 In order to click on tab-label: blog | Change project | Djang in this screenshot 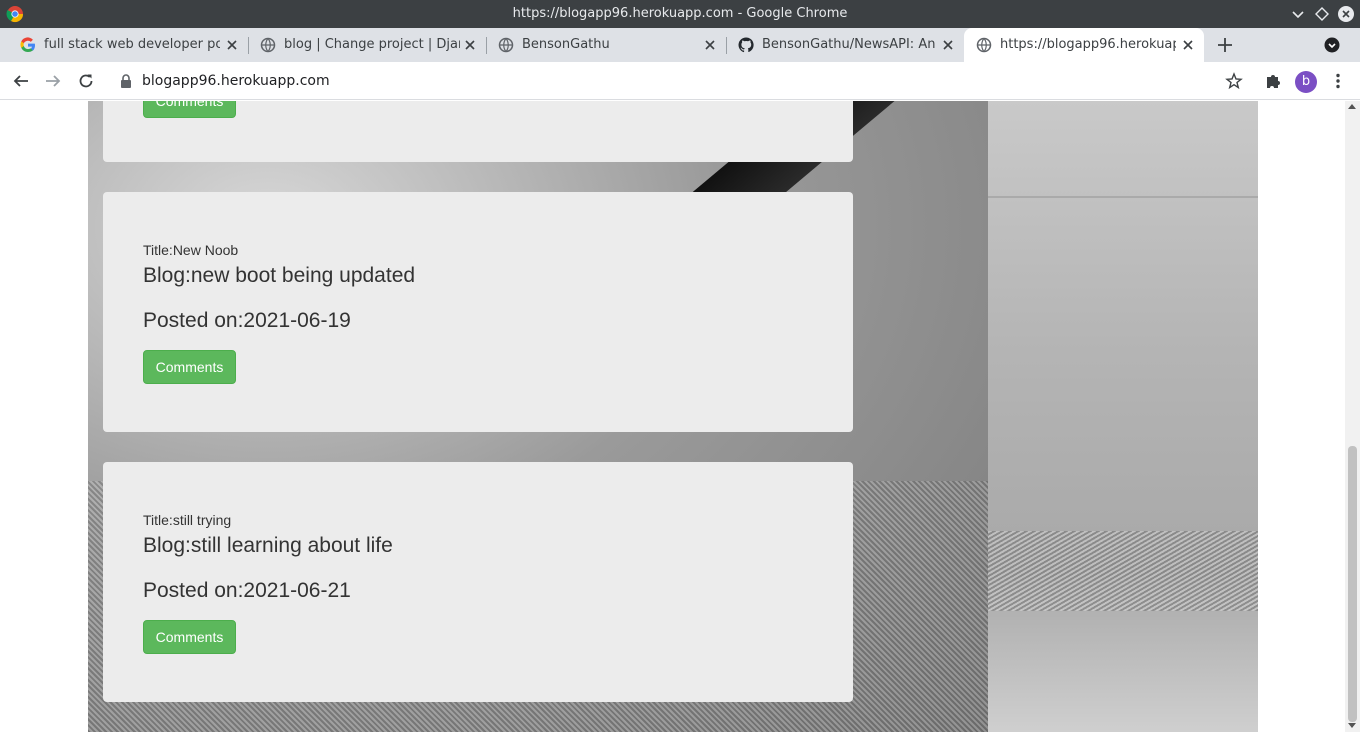, I will do `click(372, 44)`.